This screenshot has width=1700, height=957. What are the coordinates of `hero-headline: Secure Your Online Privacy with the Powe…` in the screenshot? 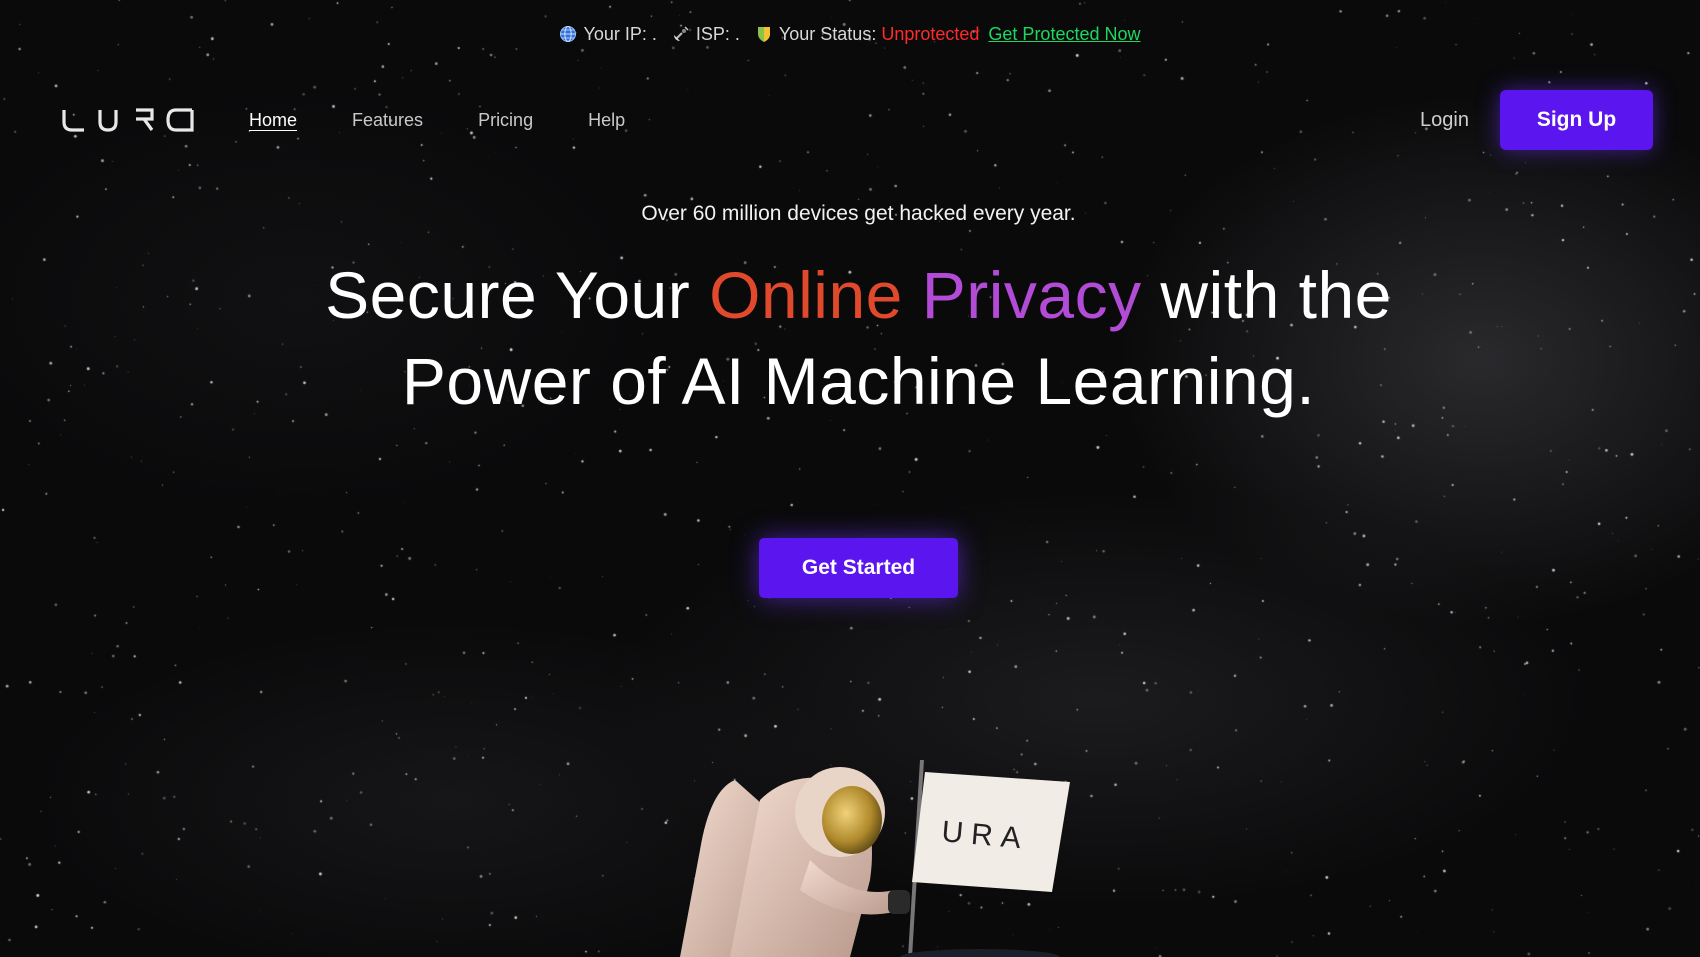 It's located at (858, 338).